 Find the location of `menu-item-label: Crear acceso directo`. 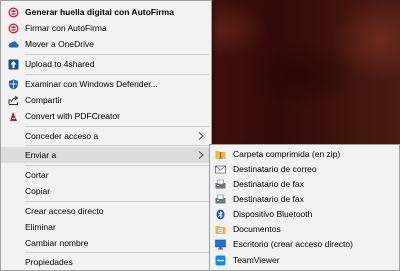

menu-item-label: Crear acceso directo is located at coordinates (64, 210).